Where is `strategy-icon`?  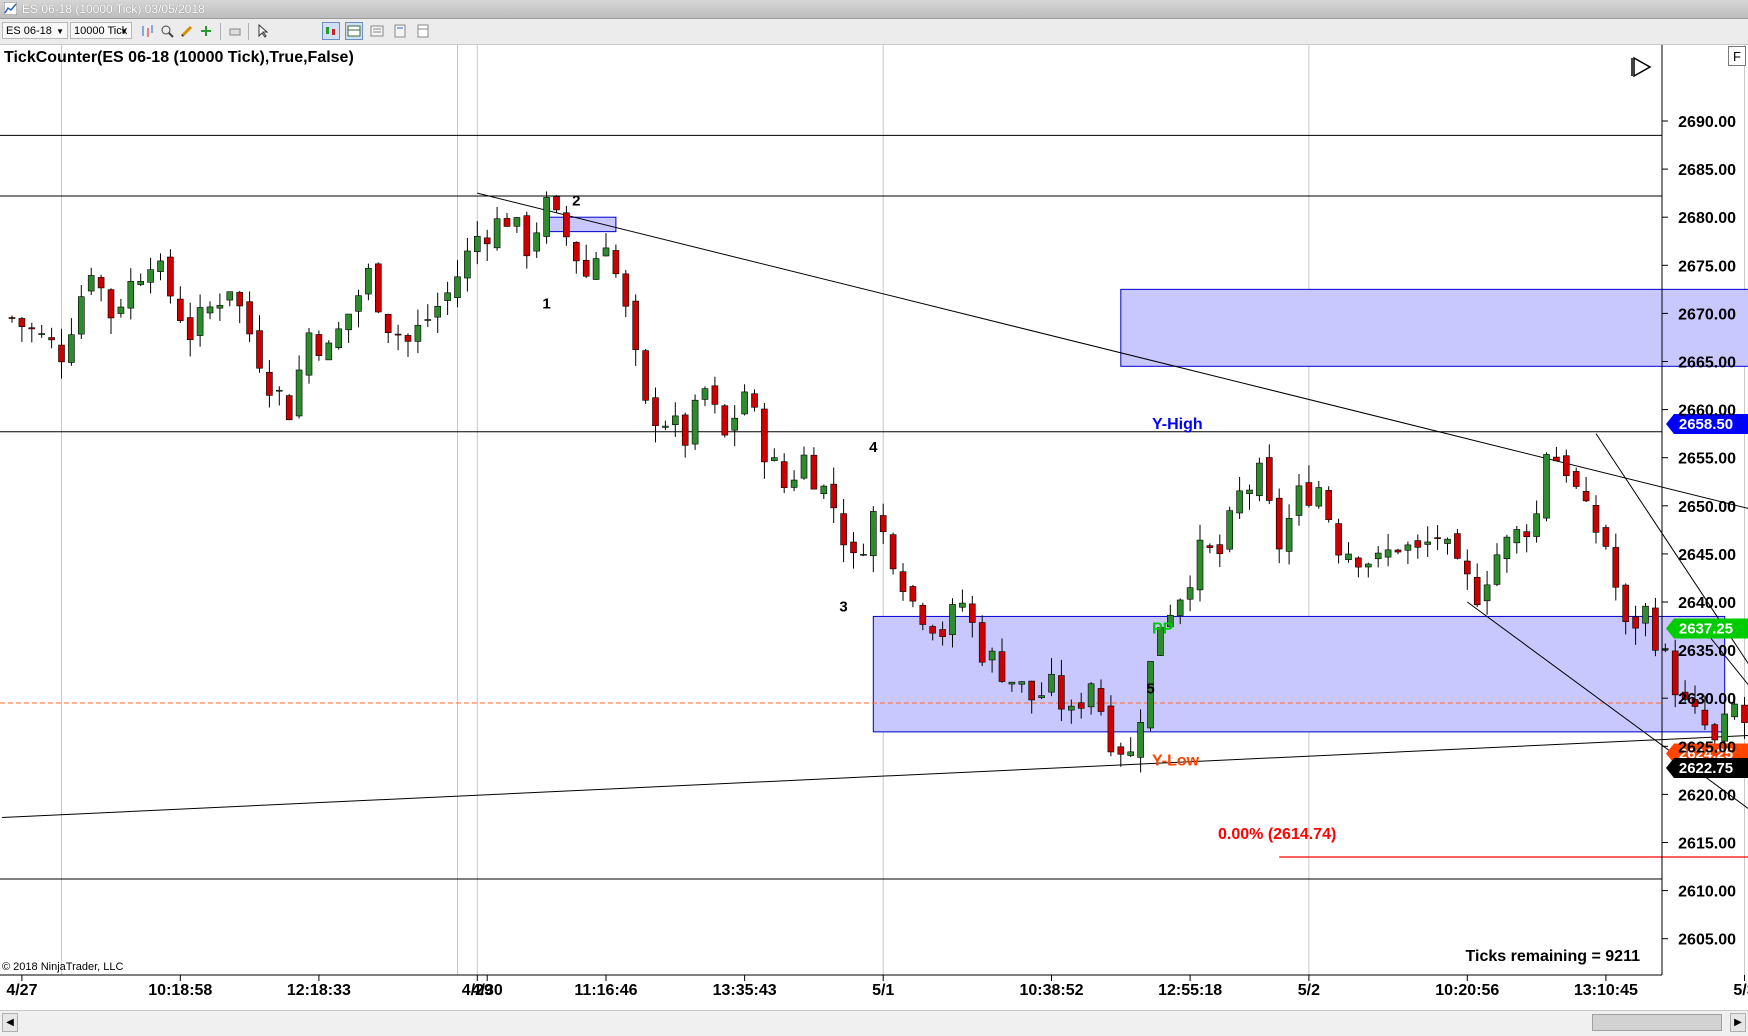
strategy-icon is located at coordinates (400, 31).